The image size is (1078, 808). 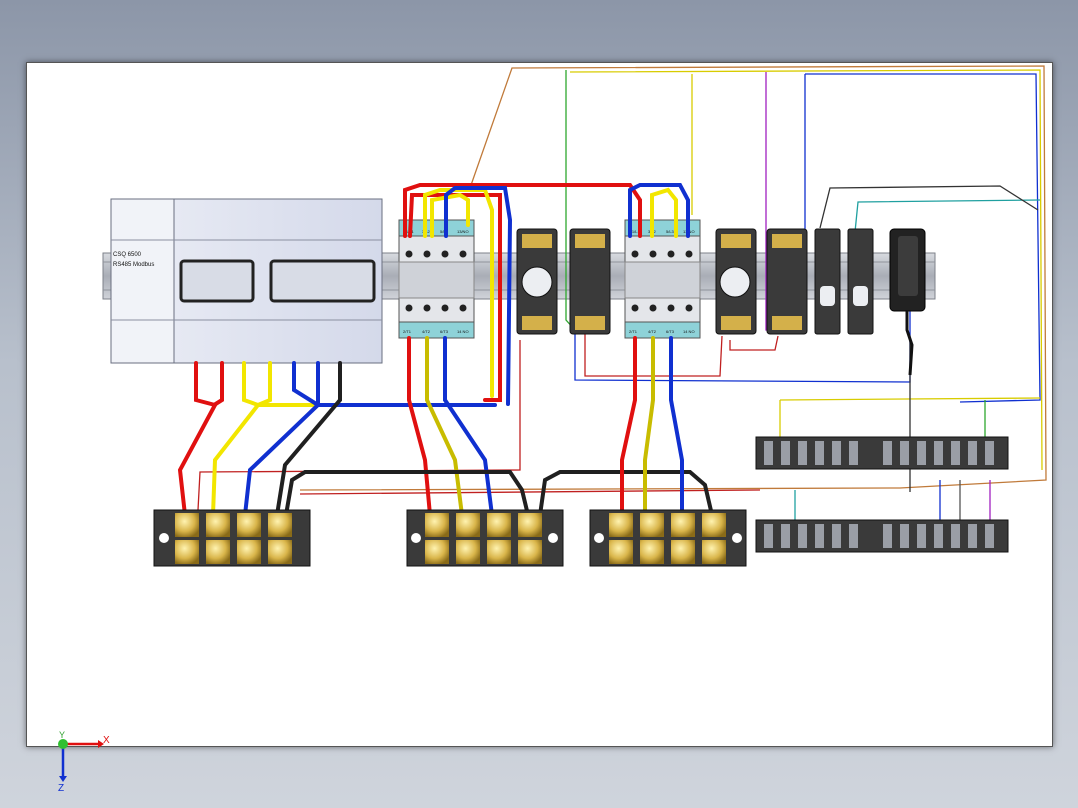 I want to click on energy-meter: CSQ 6500 RS485 Modbus, so click(x=246, y=281).